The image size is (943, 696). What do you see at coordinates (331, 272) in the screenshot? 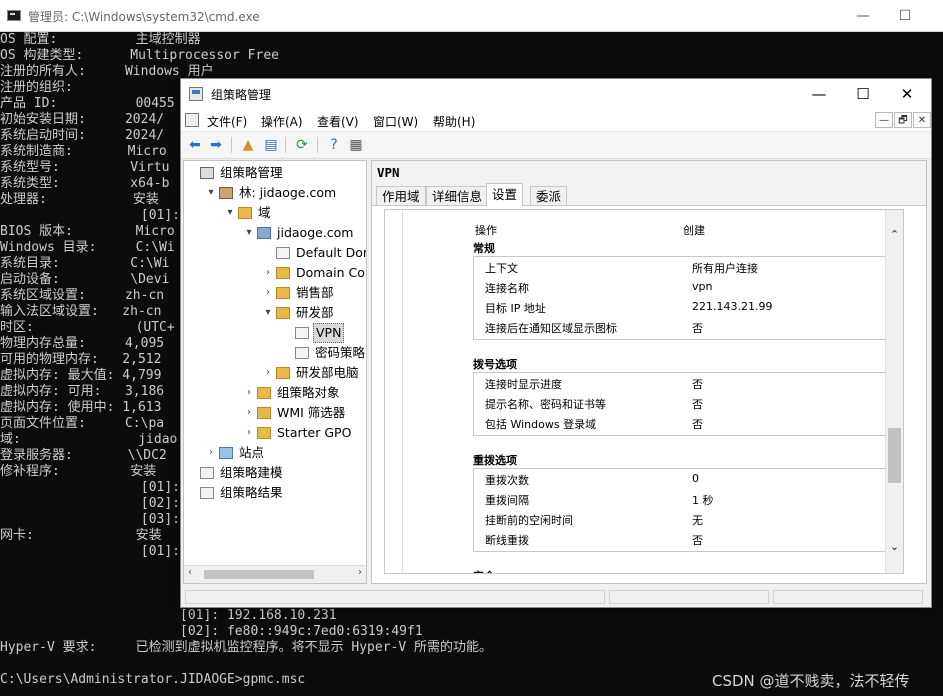
I see `tree-node-label: Domain Contr` at bounding box center [331, 272].